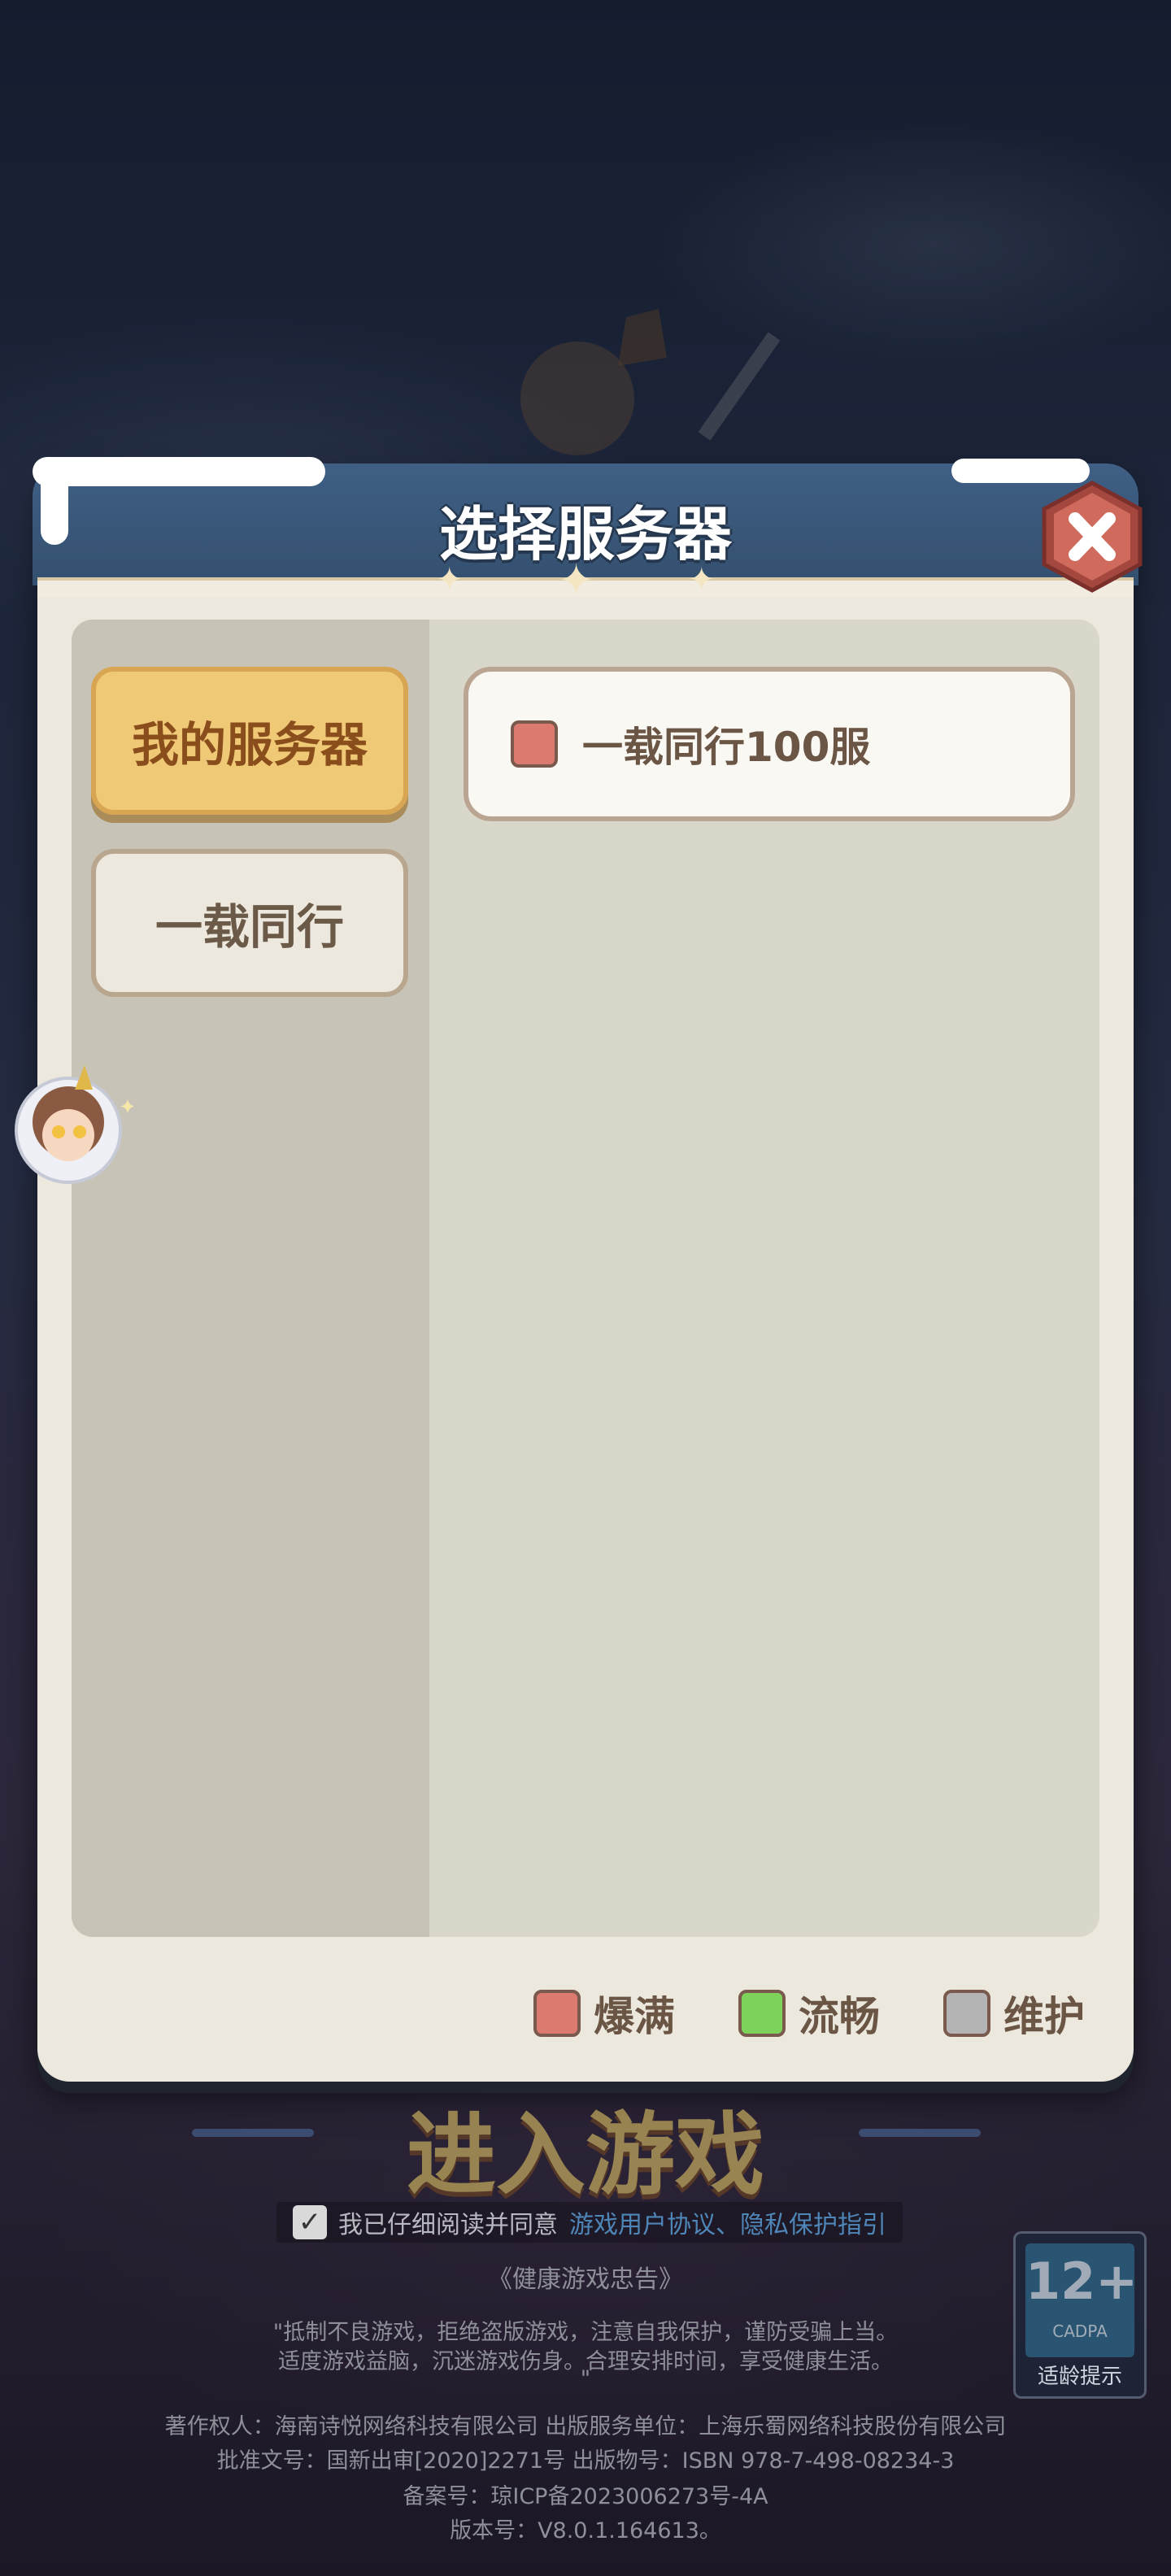 The image size is (1171, 2576). Describe the element at coordinates (250, 923) in the screenshot. I see `tab-yizai-tongxing: 一载同行` at that location.